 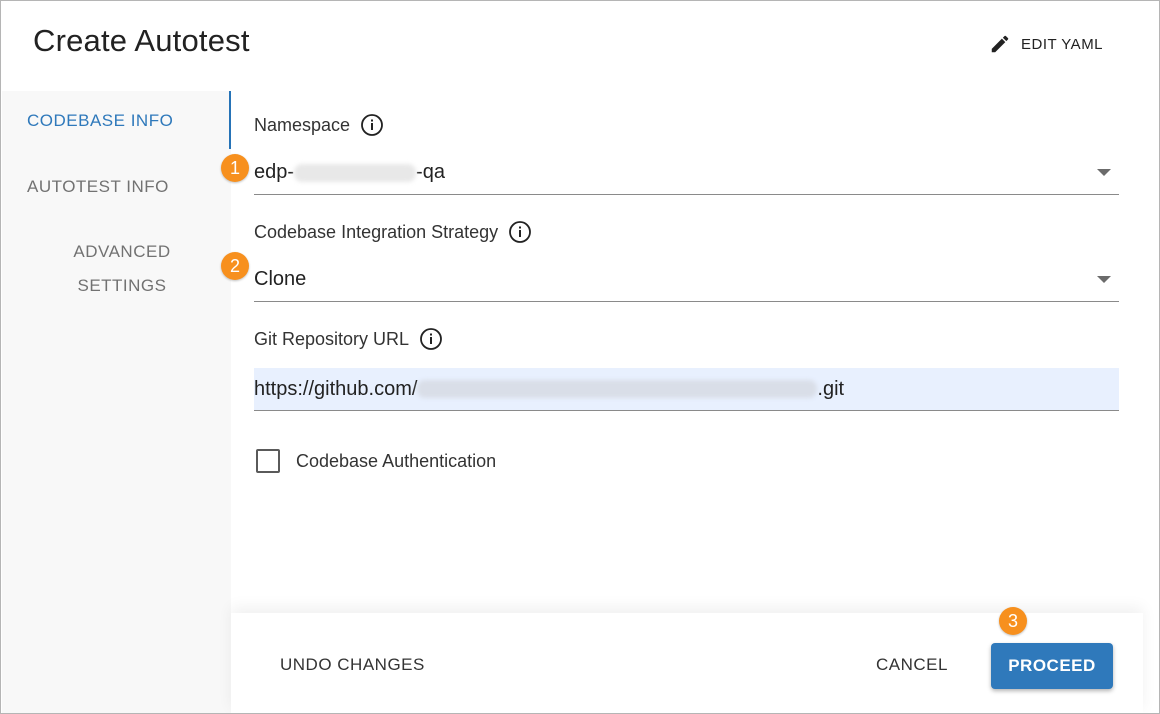 I want to click on cancel-button: CANCEL, so click(x=912, y=665).